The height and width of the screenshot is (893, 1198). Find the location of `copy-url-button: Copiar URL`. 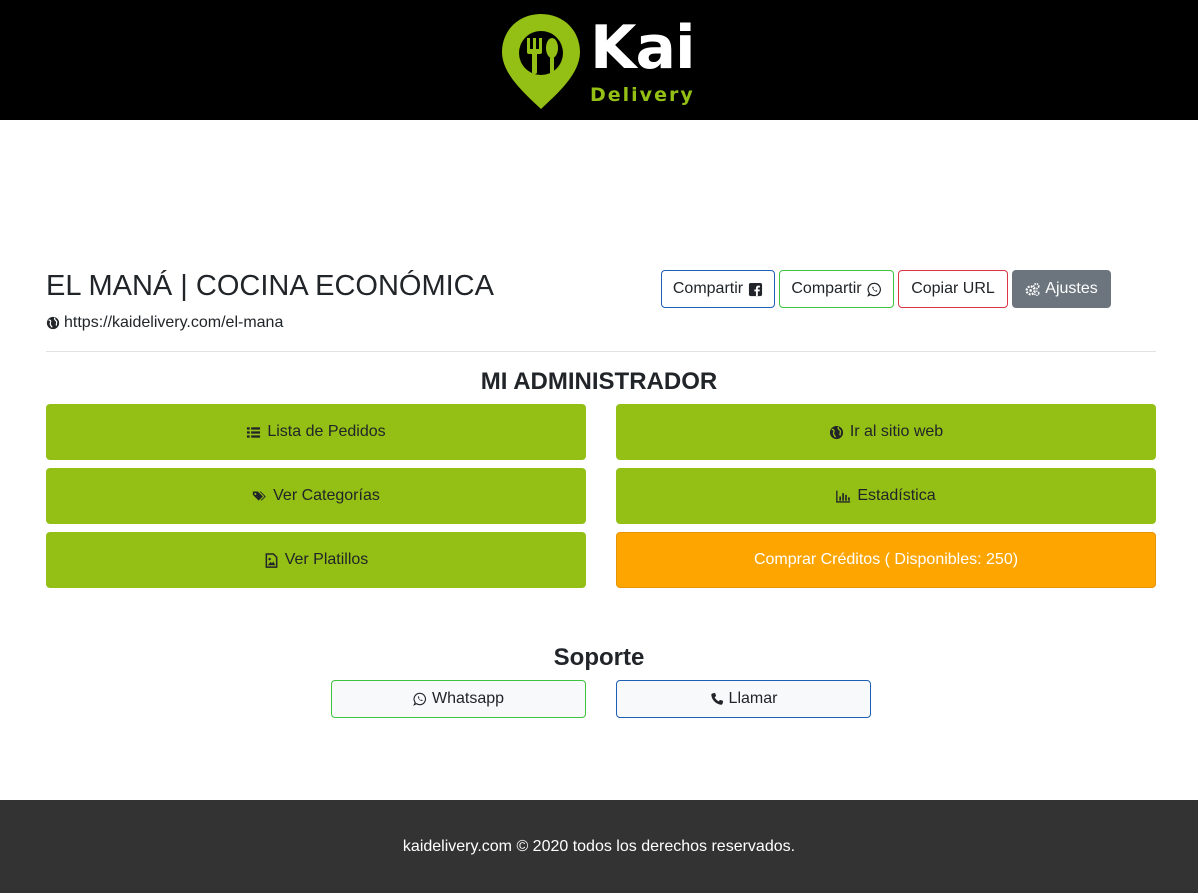

copy-url-button: Copiar URL is located at coordinates (953, 289).